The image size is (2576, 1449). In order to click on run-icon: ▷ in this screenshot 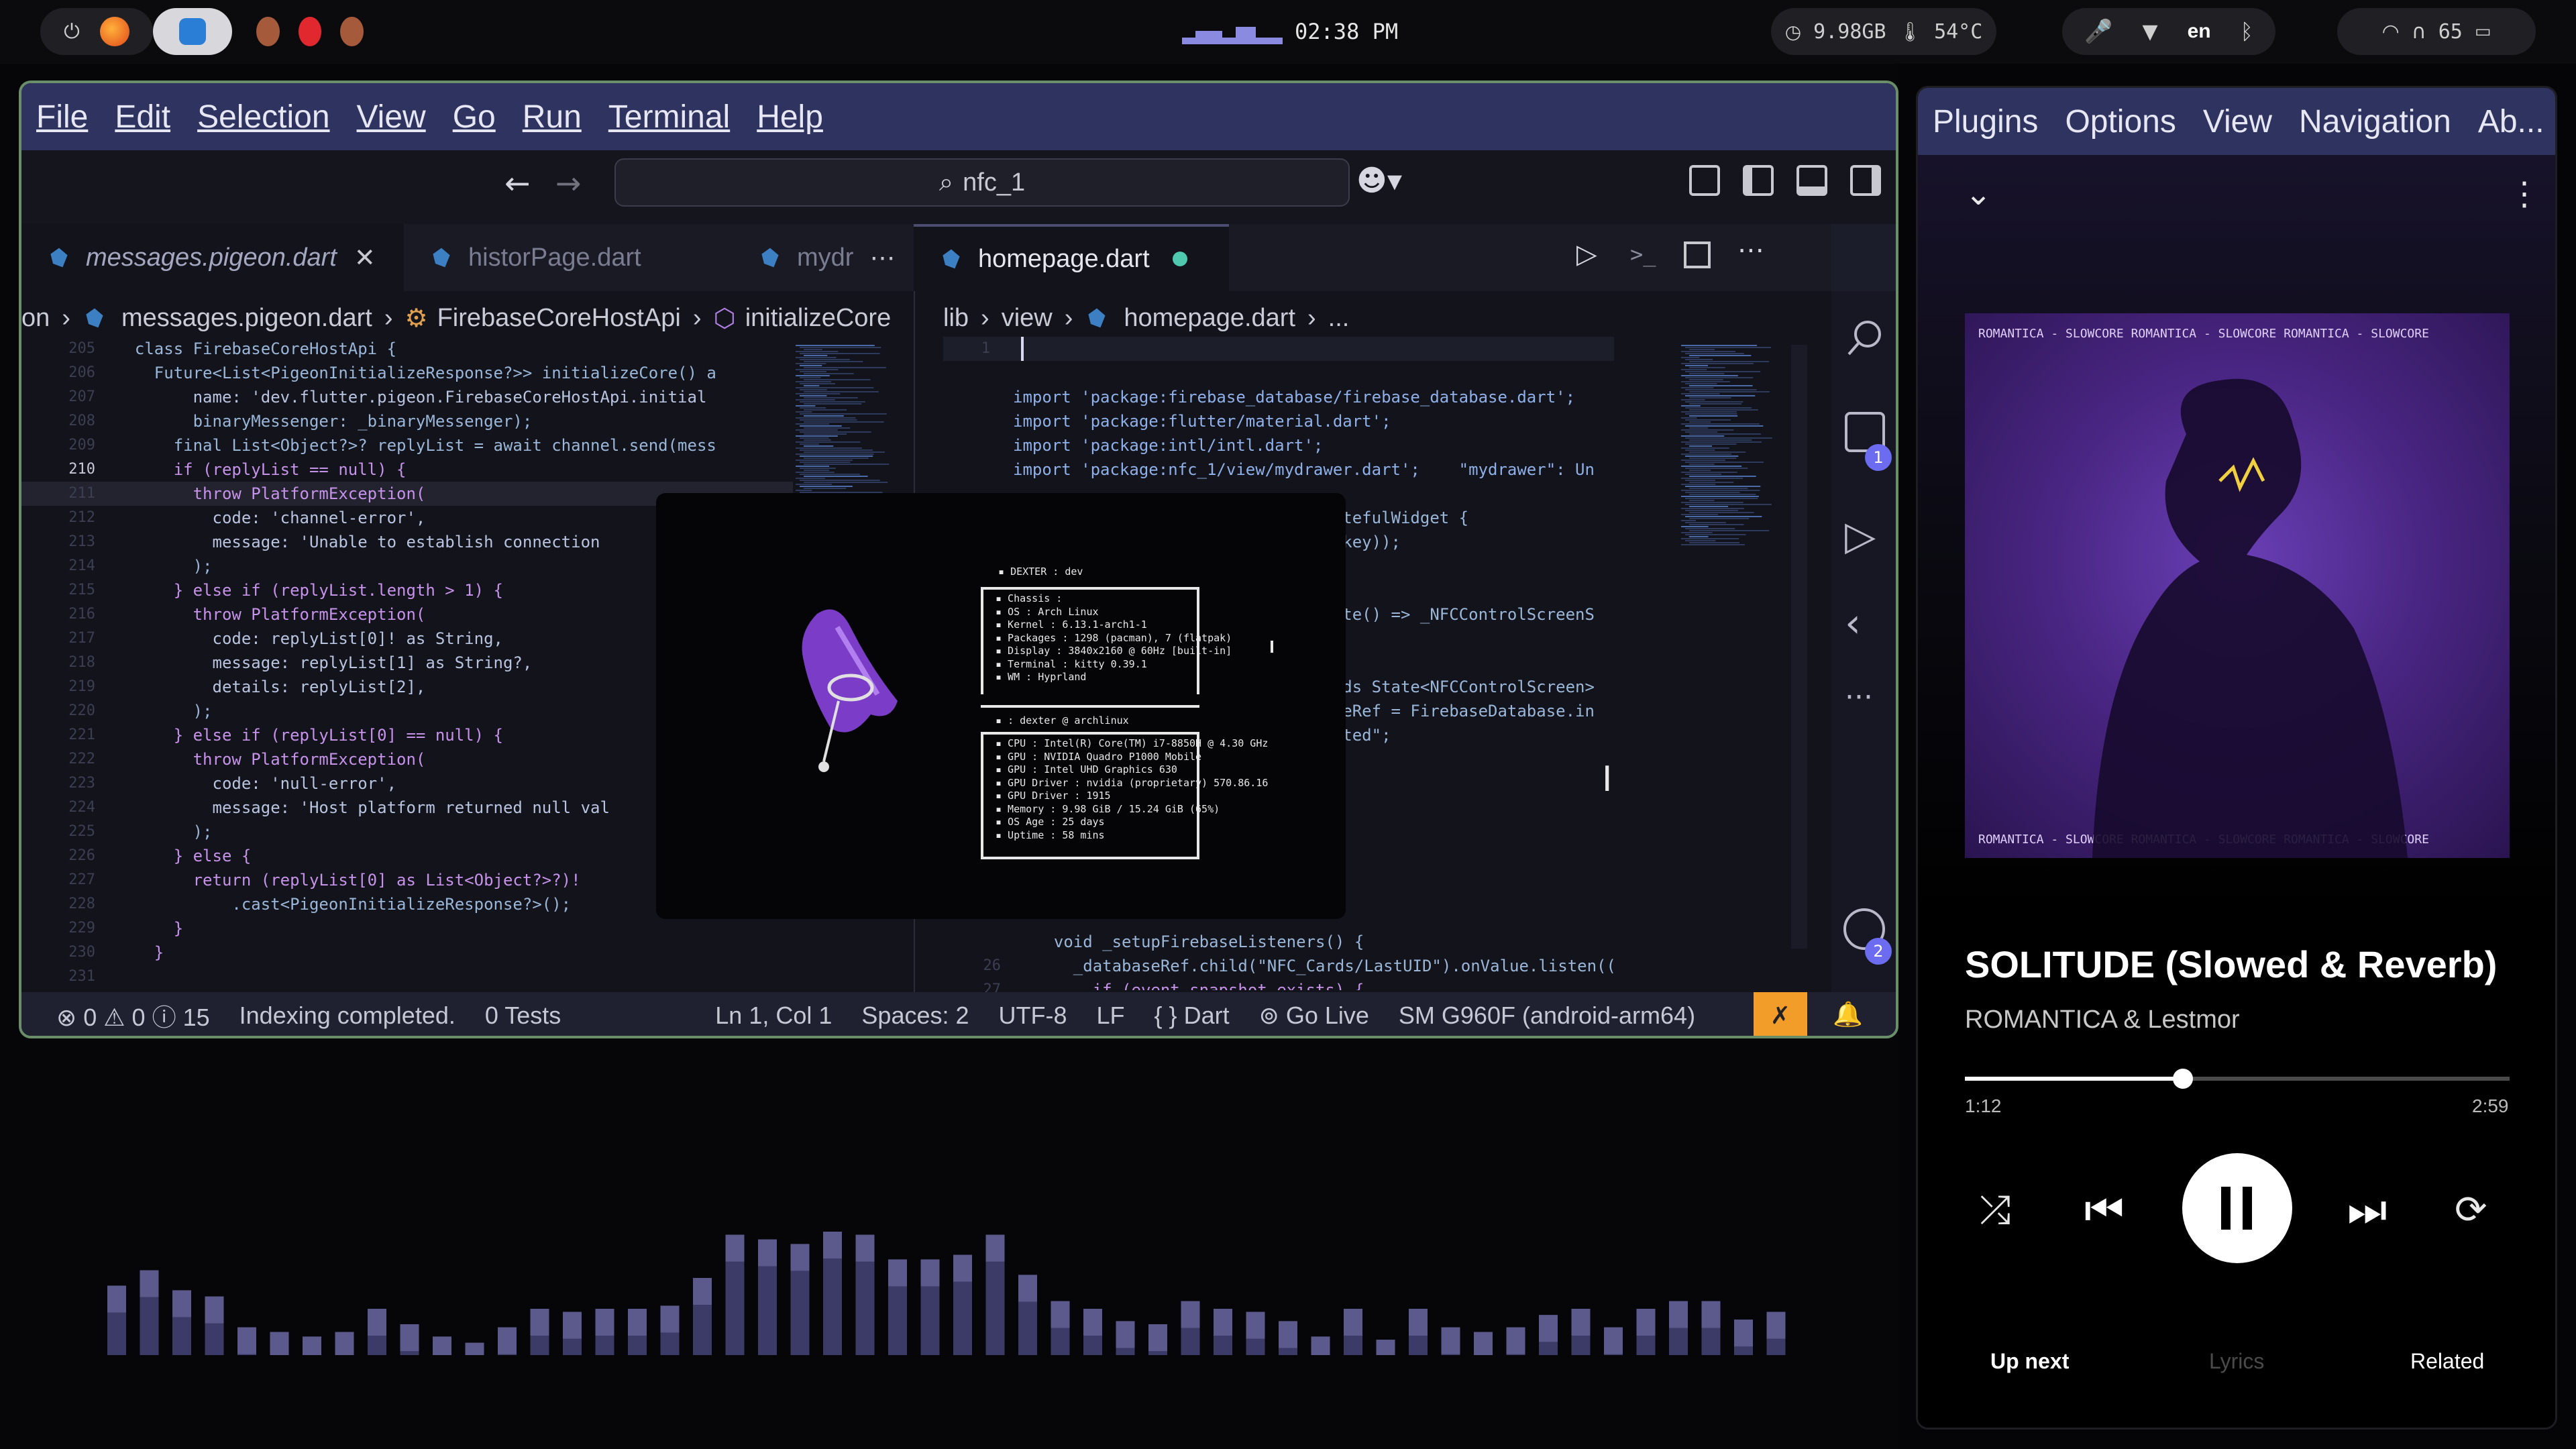, I will do `click(1586, 254)`.